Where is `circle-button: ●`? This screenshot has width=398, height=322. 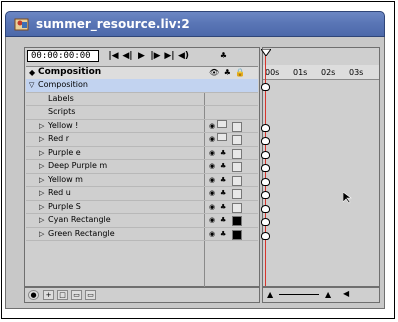 circle-button: ● is located at coordinates (33, 295).